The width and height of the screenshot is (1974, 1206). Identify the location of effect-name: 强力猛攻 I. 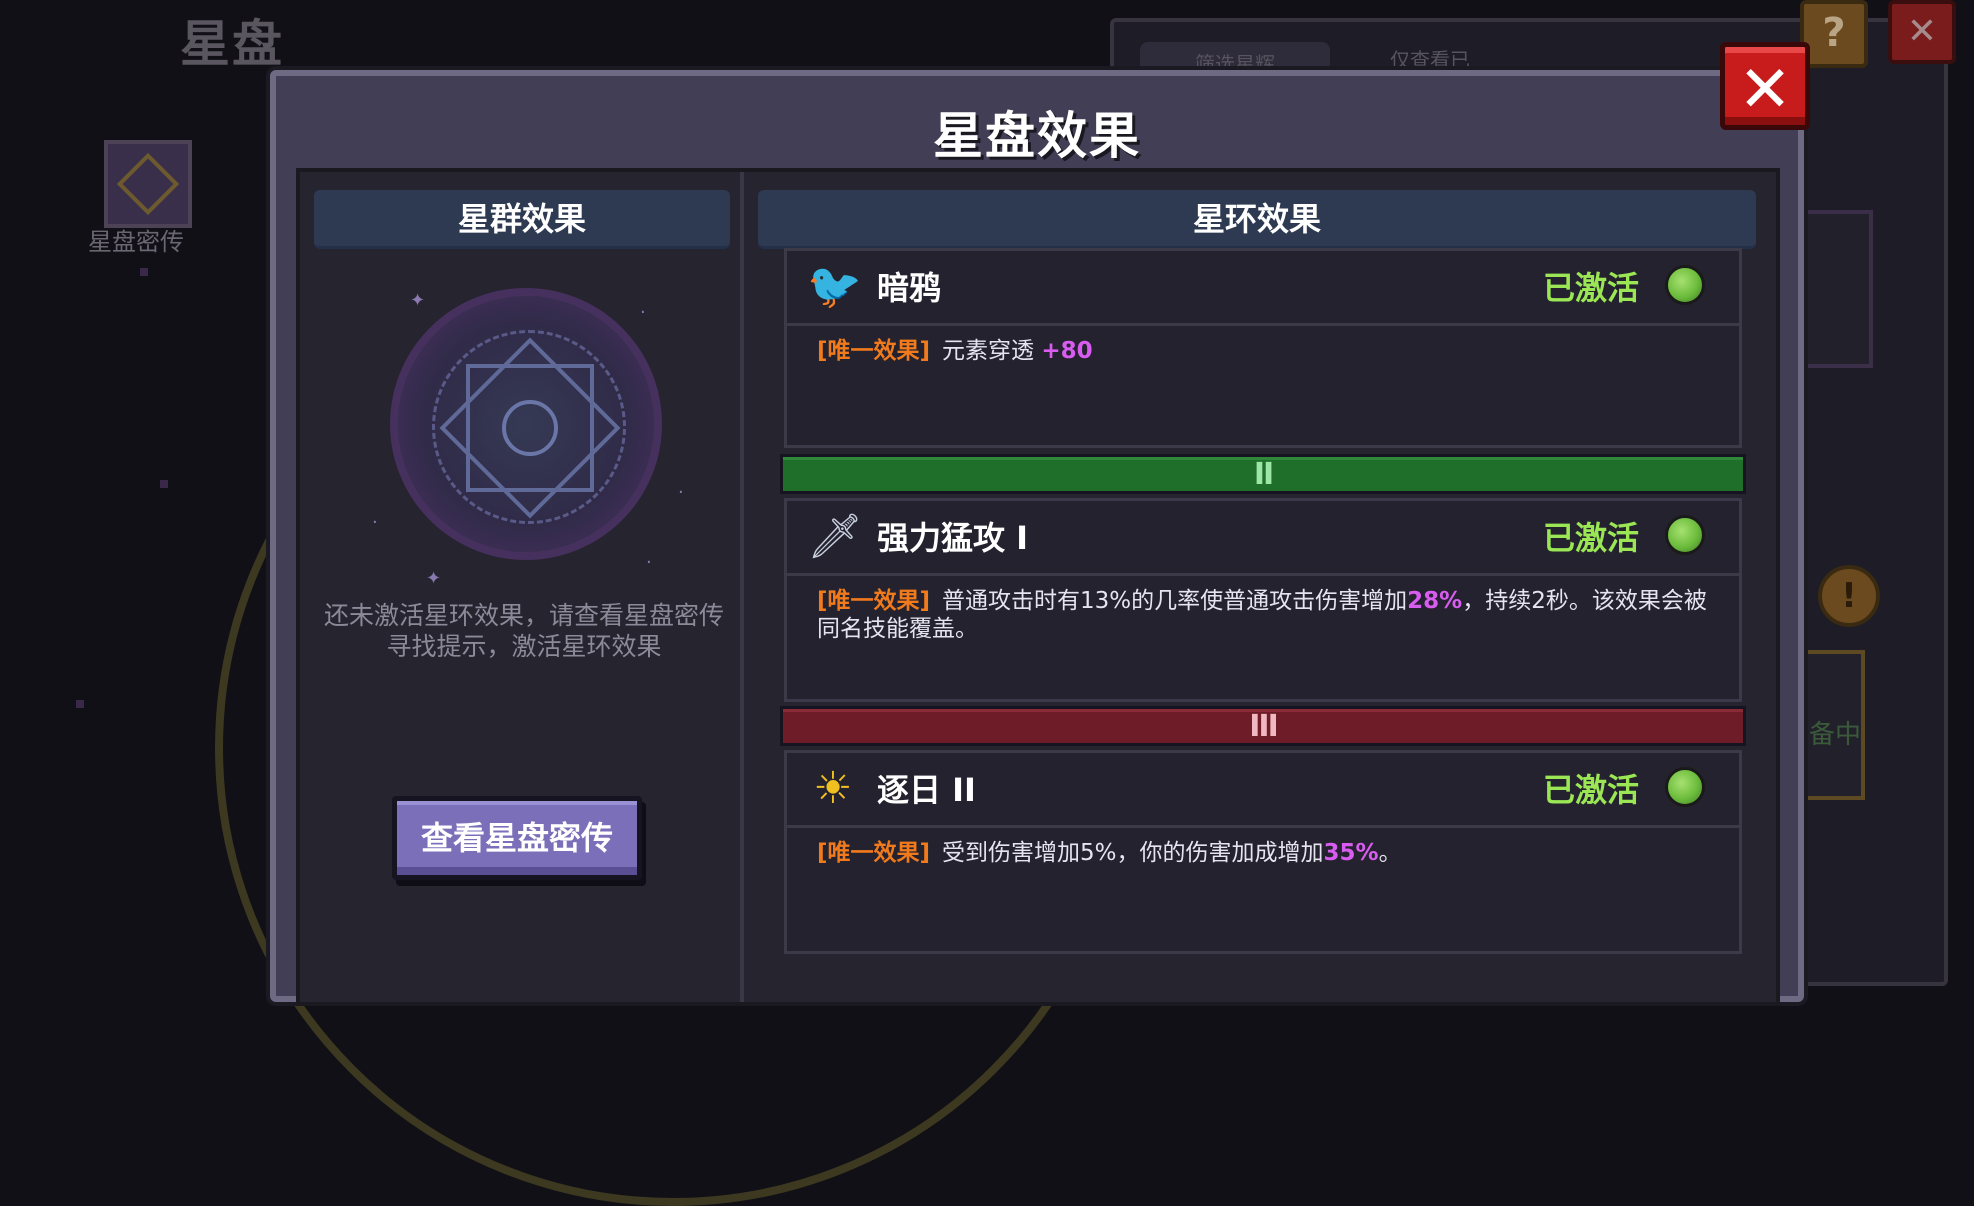
(953, 538).